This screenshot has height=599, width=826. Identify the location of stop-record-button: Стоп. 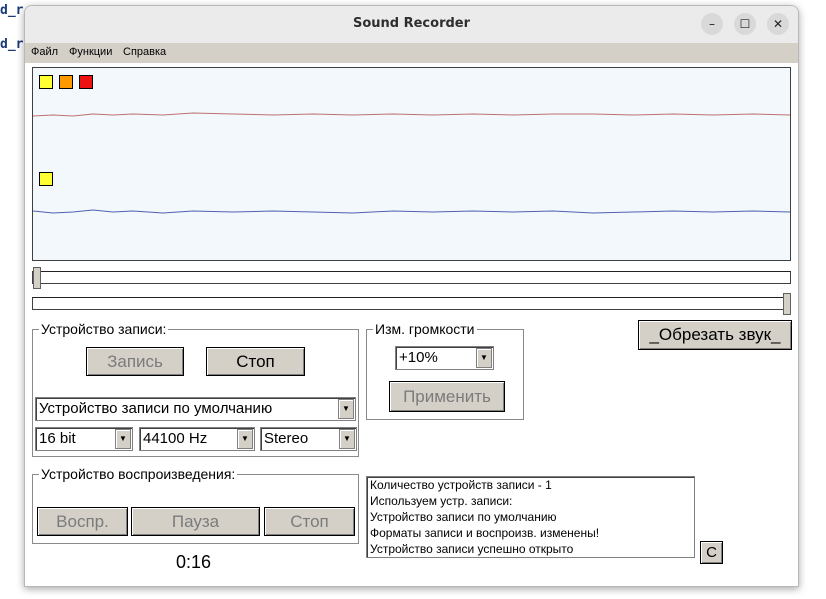
(255, 361).